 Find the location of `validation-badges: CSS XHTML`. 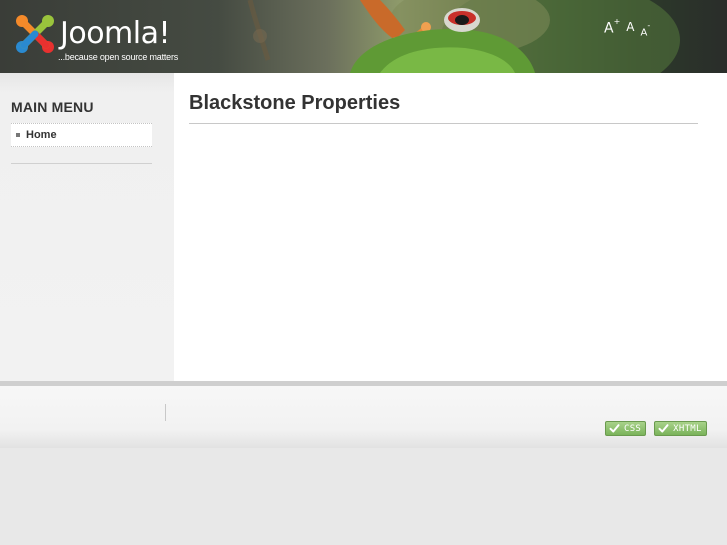

validation-badges: CSS XHTML is located at coordinates (656, 428).